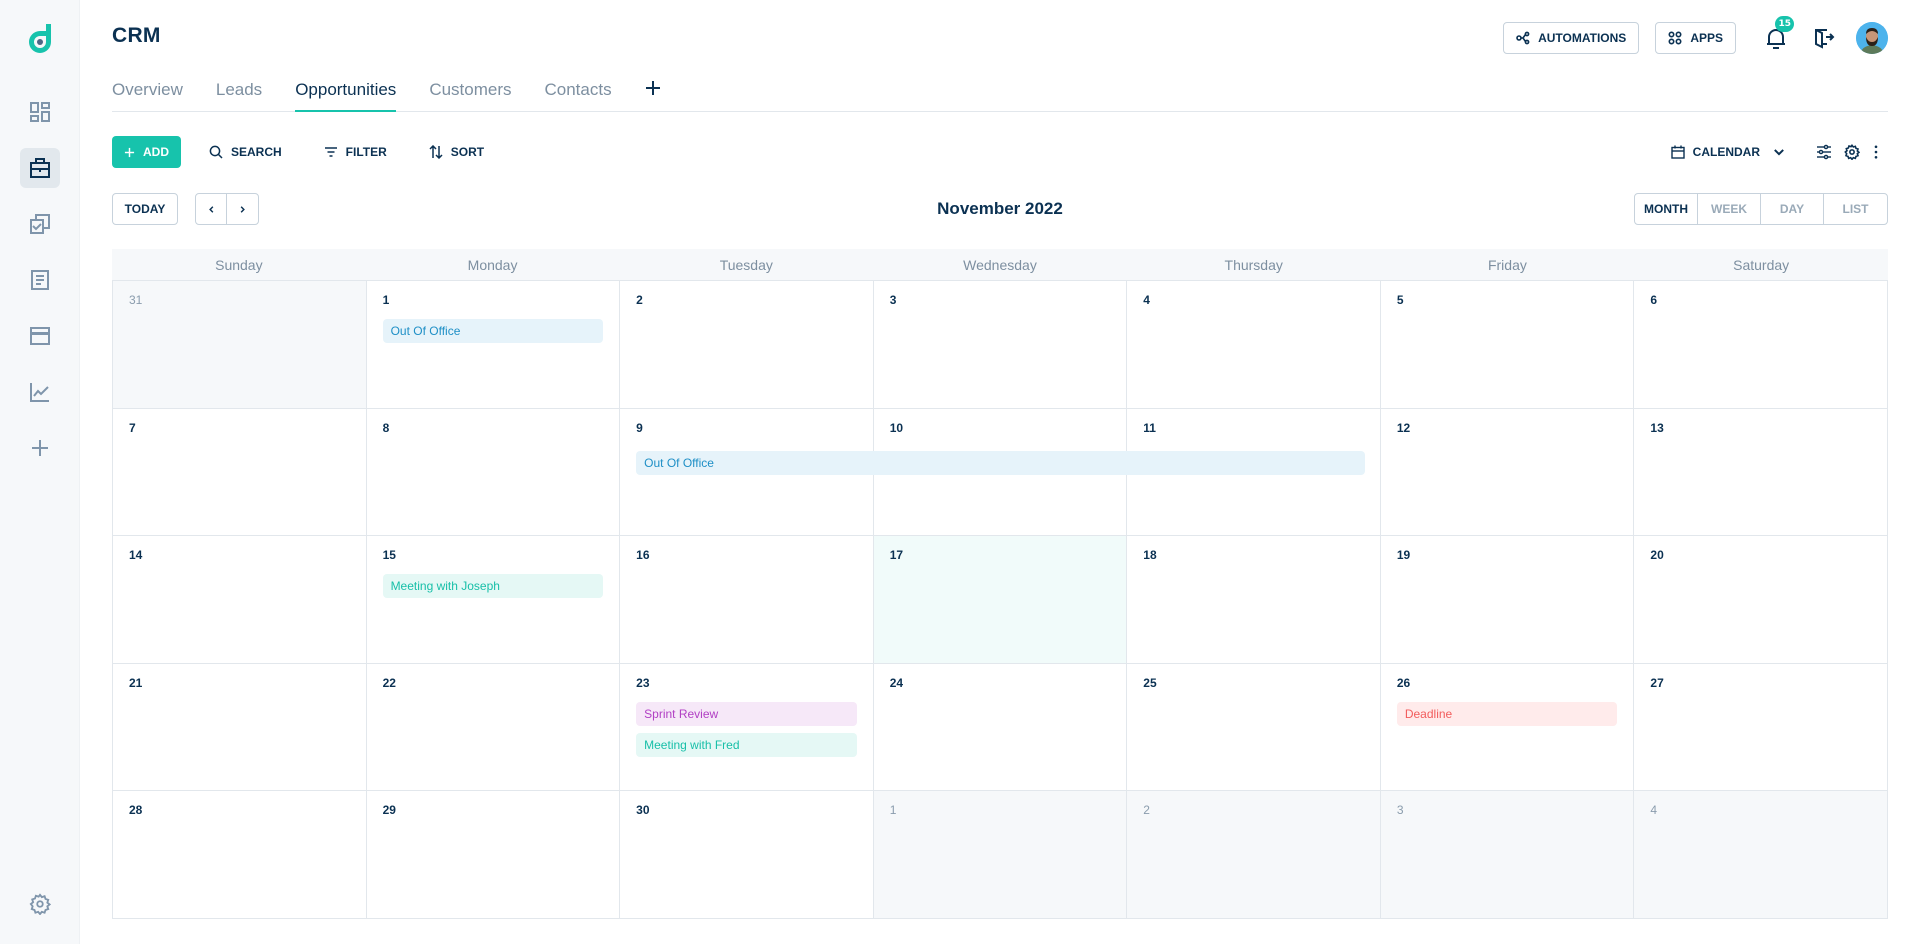 The image size is (1920, 944). I want to click on calendar-day-cell: 24, so click(1001, 726).